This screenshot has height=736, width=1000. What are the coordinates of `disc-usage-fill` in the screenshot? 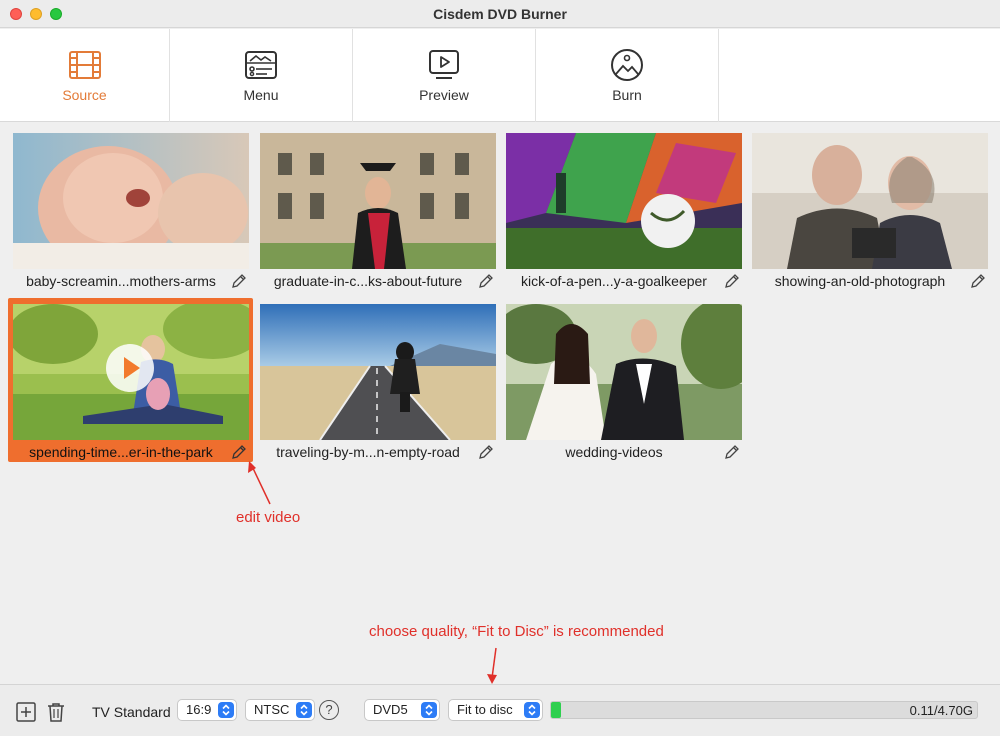 It's located at (556, 710).